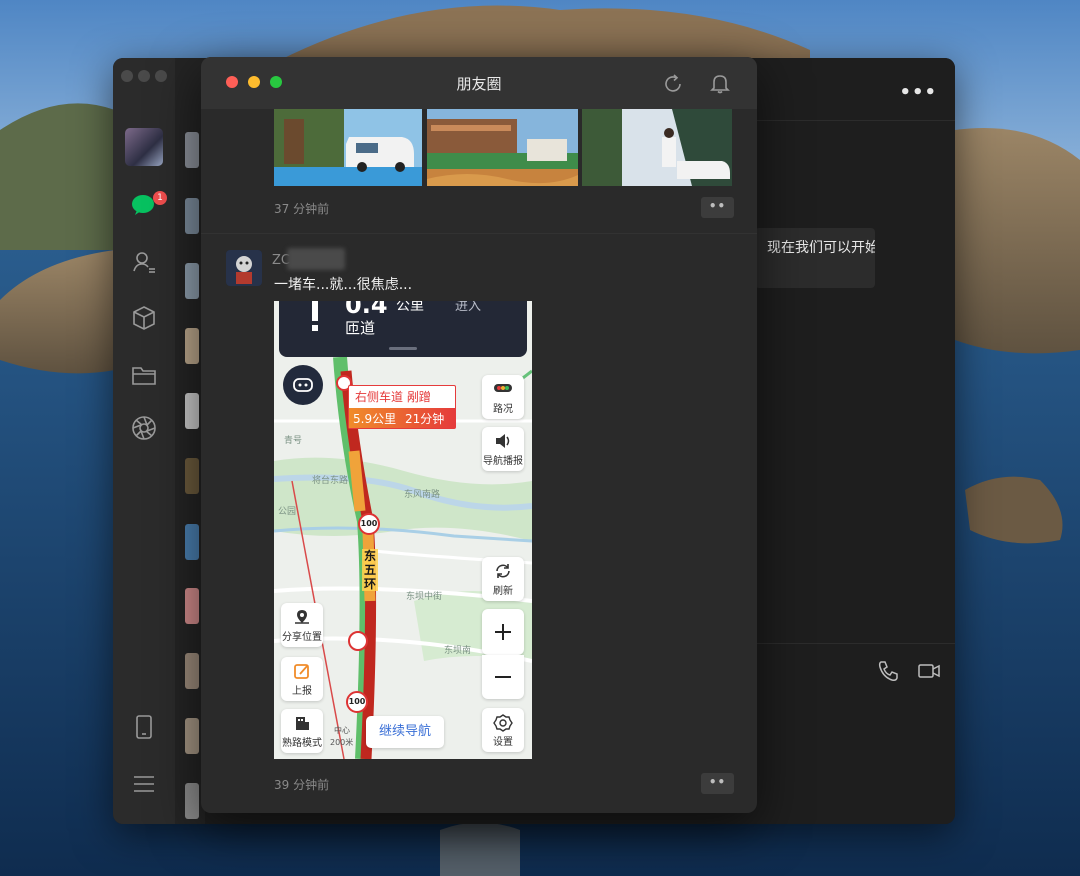 This screenshot has width=1080, height=876. Describe the element at coordinates (302, 637) in the screenshot. I see `share-location-label: 分享位置` at that location.